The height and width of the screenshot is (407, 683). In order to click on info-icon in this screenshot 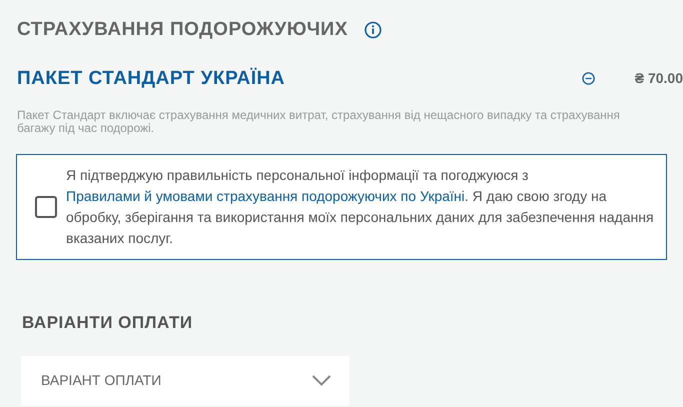, I will do `click(373, 30)`.